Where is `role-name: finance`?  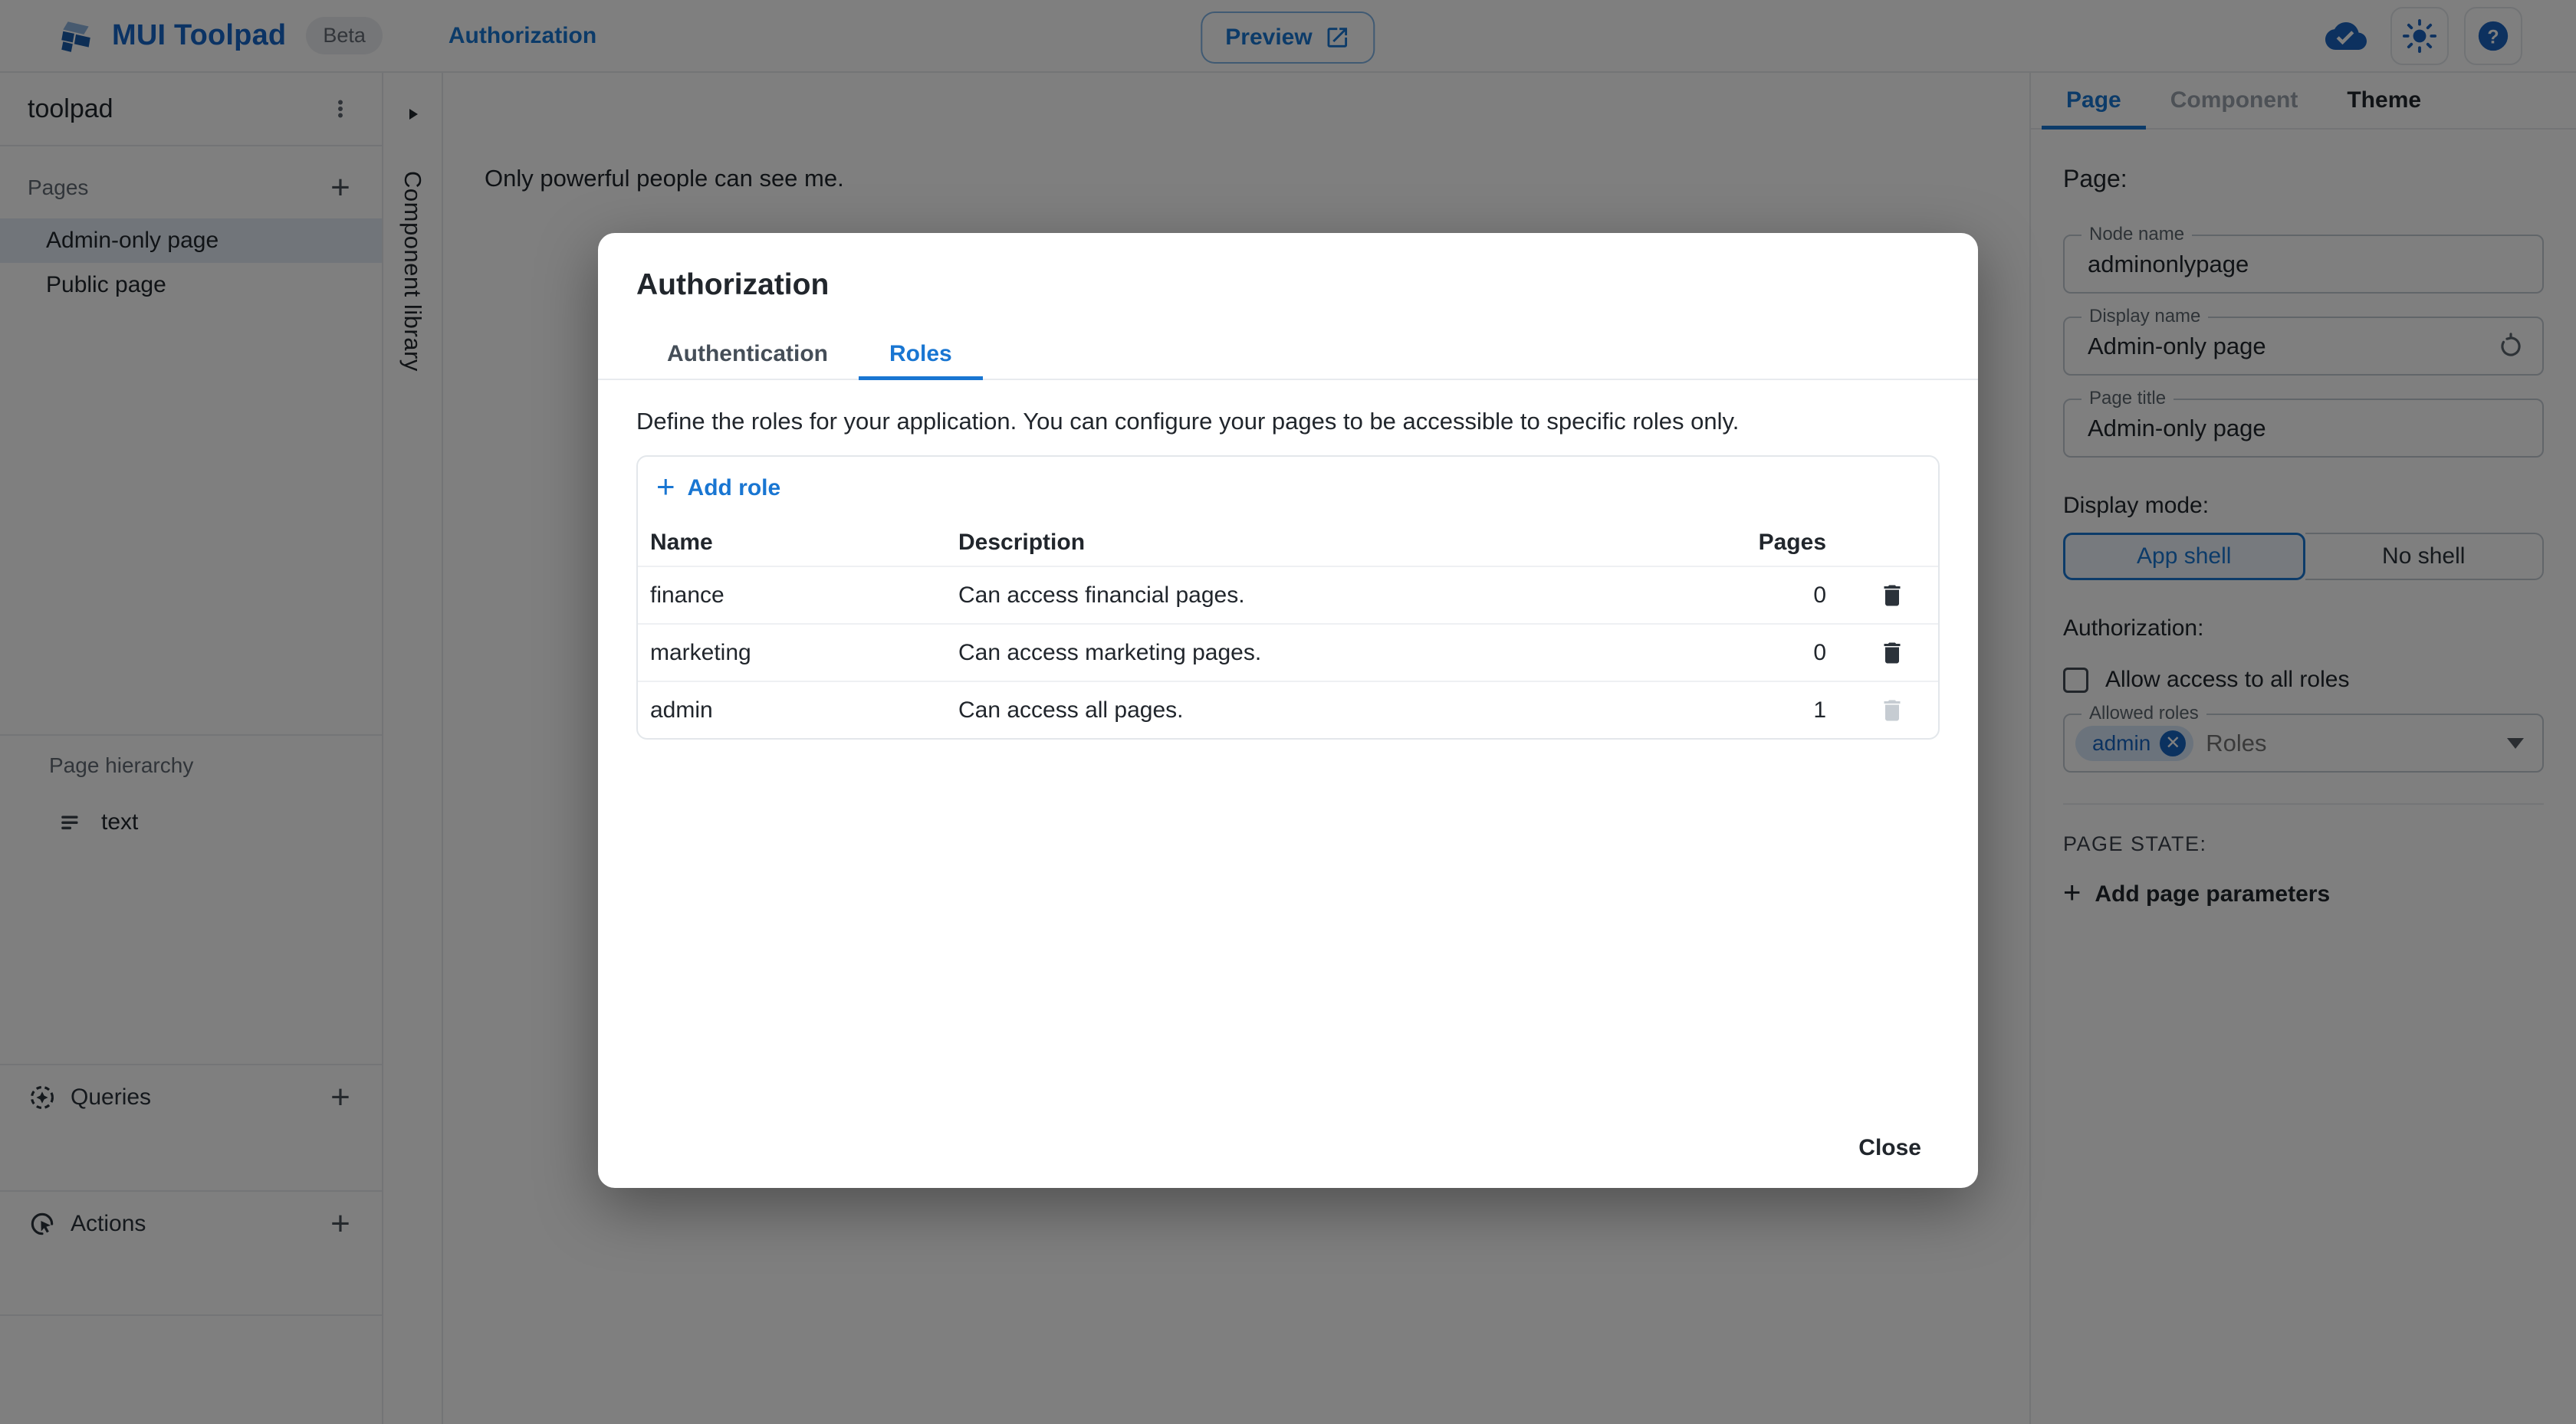 role-name: finance is located at coordinates (687, 595).